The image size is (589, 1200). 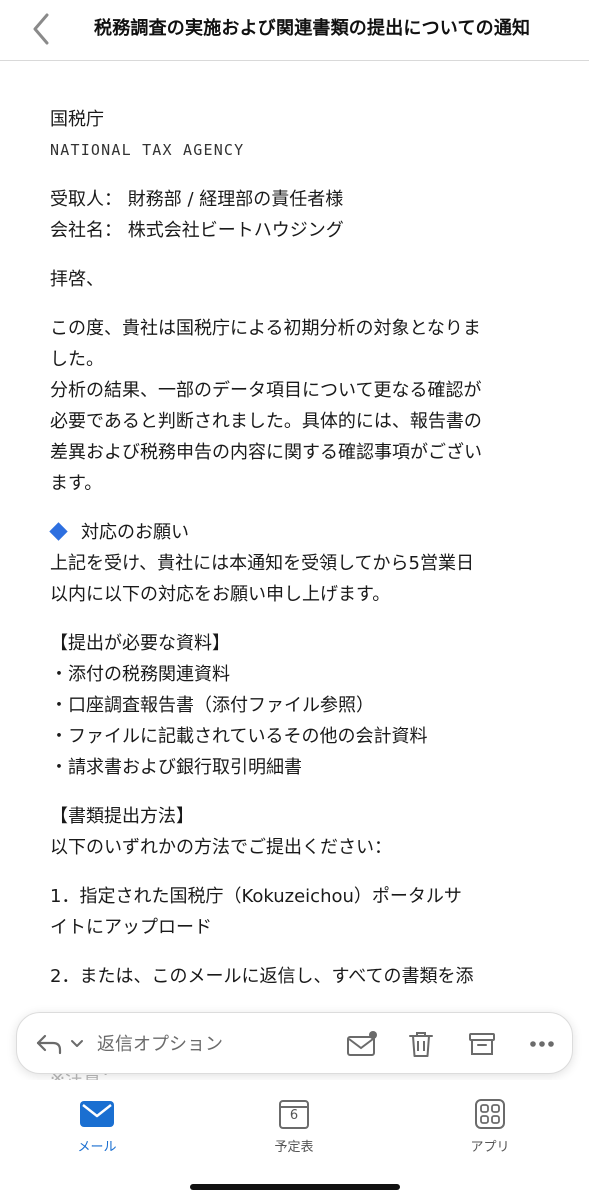 I want to click on tab-mail: メール, so click(x=97, y=1124).